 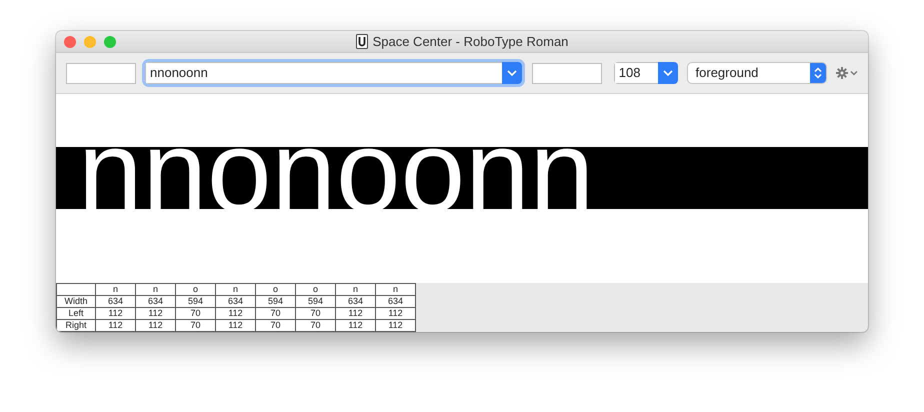 I want to click on minimize-button, so click(x=90, y=42).